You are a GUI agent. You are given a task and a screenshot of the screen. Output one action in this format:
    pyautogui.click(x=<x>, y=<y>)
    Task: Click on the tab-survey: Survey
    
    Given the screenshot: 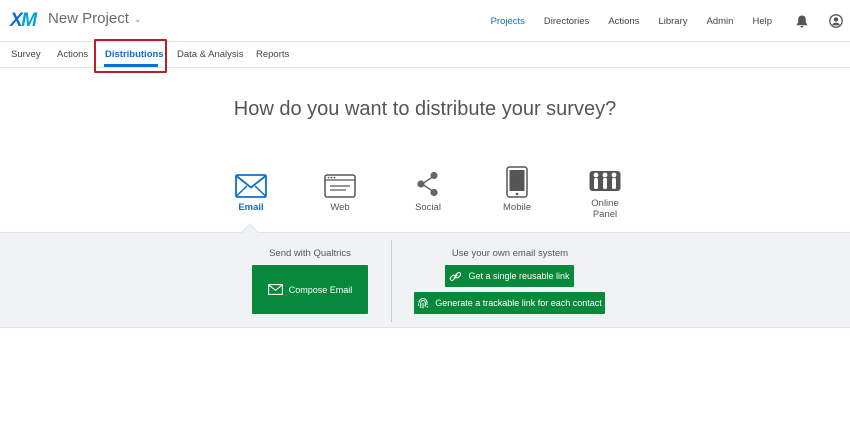 What is the action you would take?
    pyautogui.click(x=26, y=55)
    